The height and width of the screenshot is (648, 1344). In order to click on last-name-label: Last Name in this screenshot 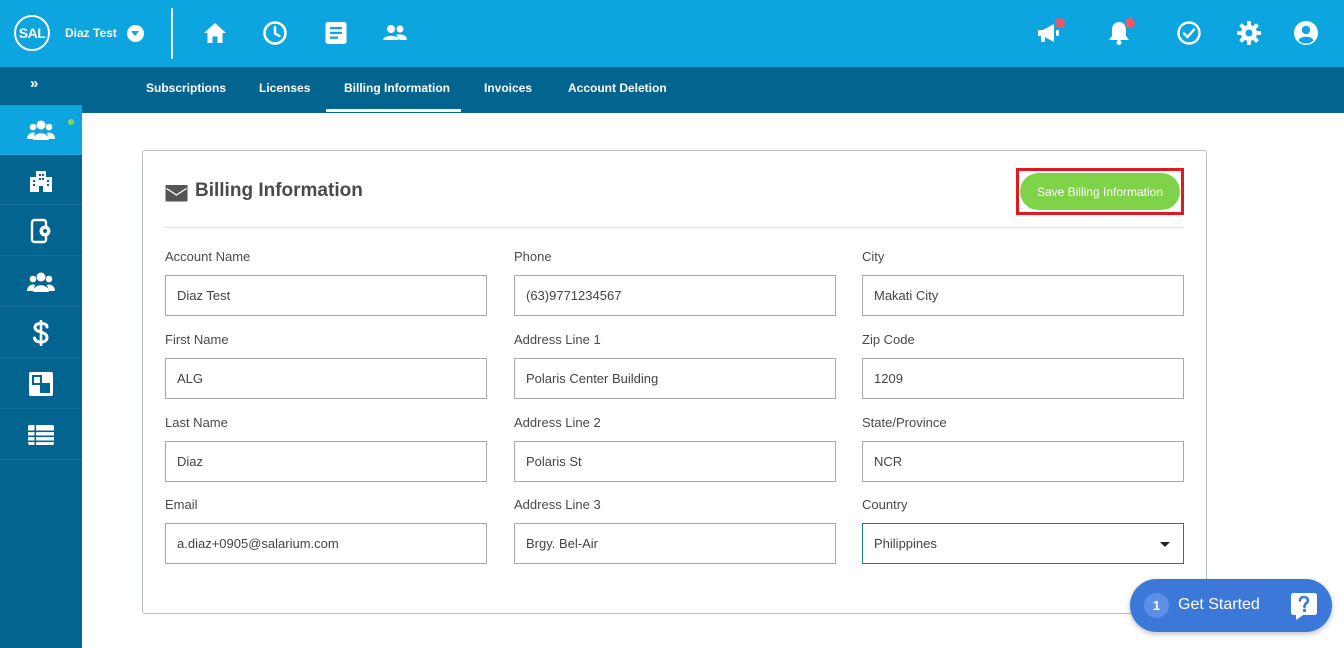, I will do `click(196, 422)`.